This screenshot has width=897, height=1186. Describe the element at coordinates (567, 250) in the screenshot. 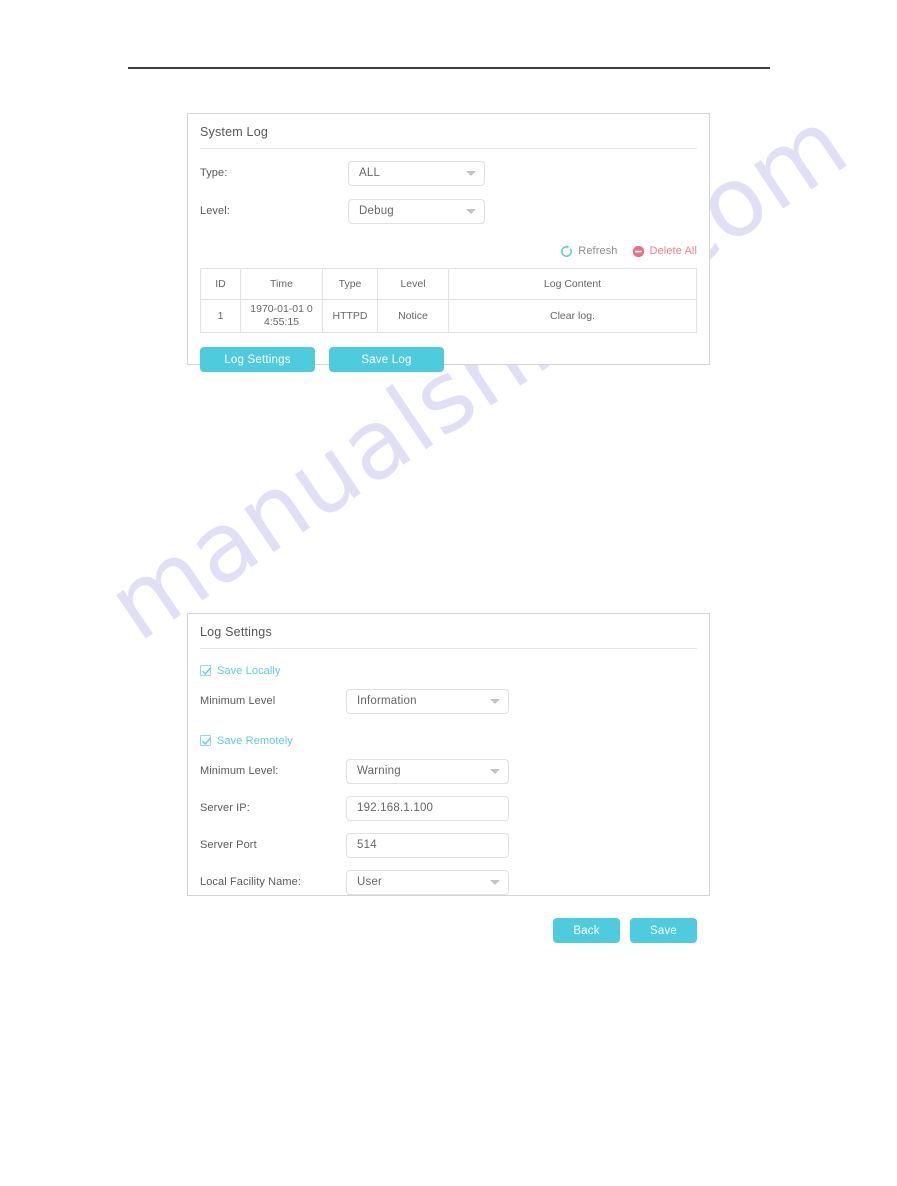

I see `refresh-icon` at that location.